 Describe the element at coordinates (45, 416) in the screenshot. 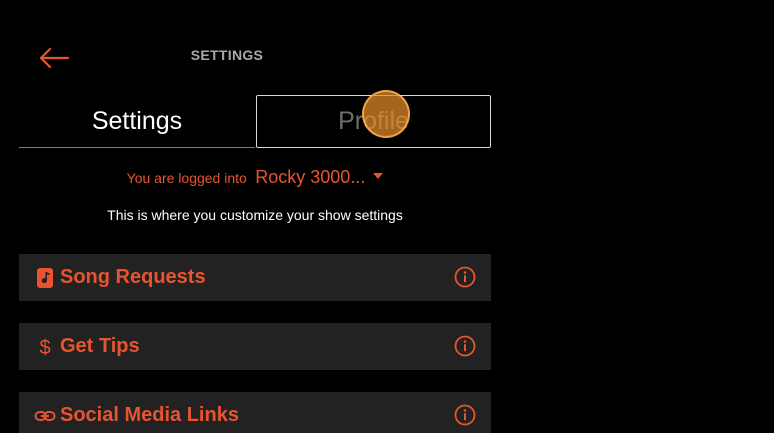

I see `link-icon` at that location.